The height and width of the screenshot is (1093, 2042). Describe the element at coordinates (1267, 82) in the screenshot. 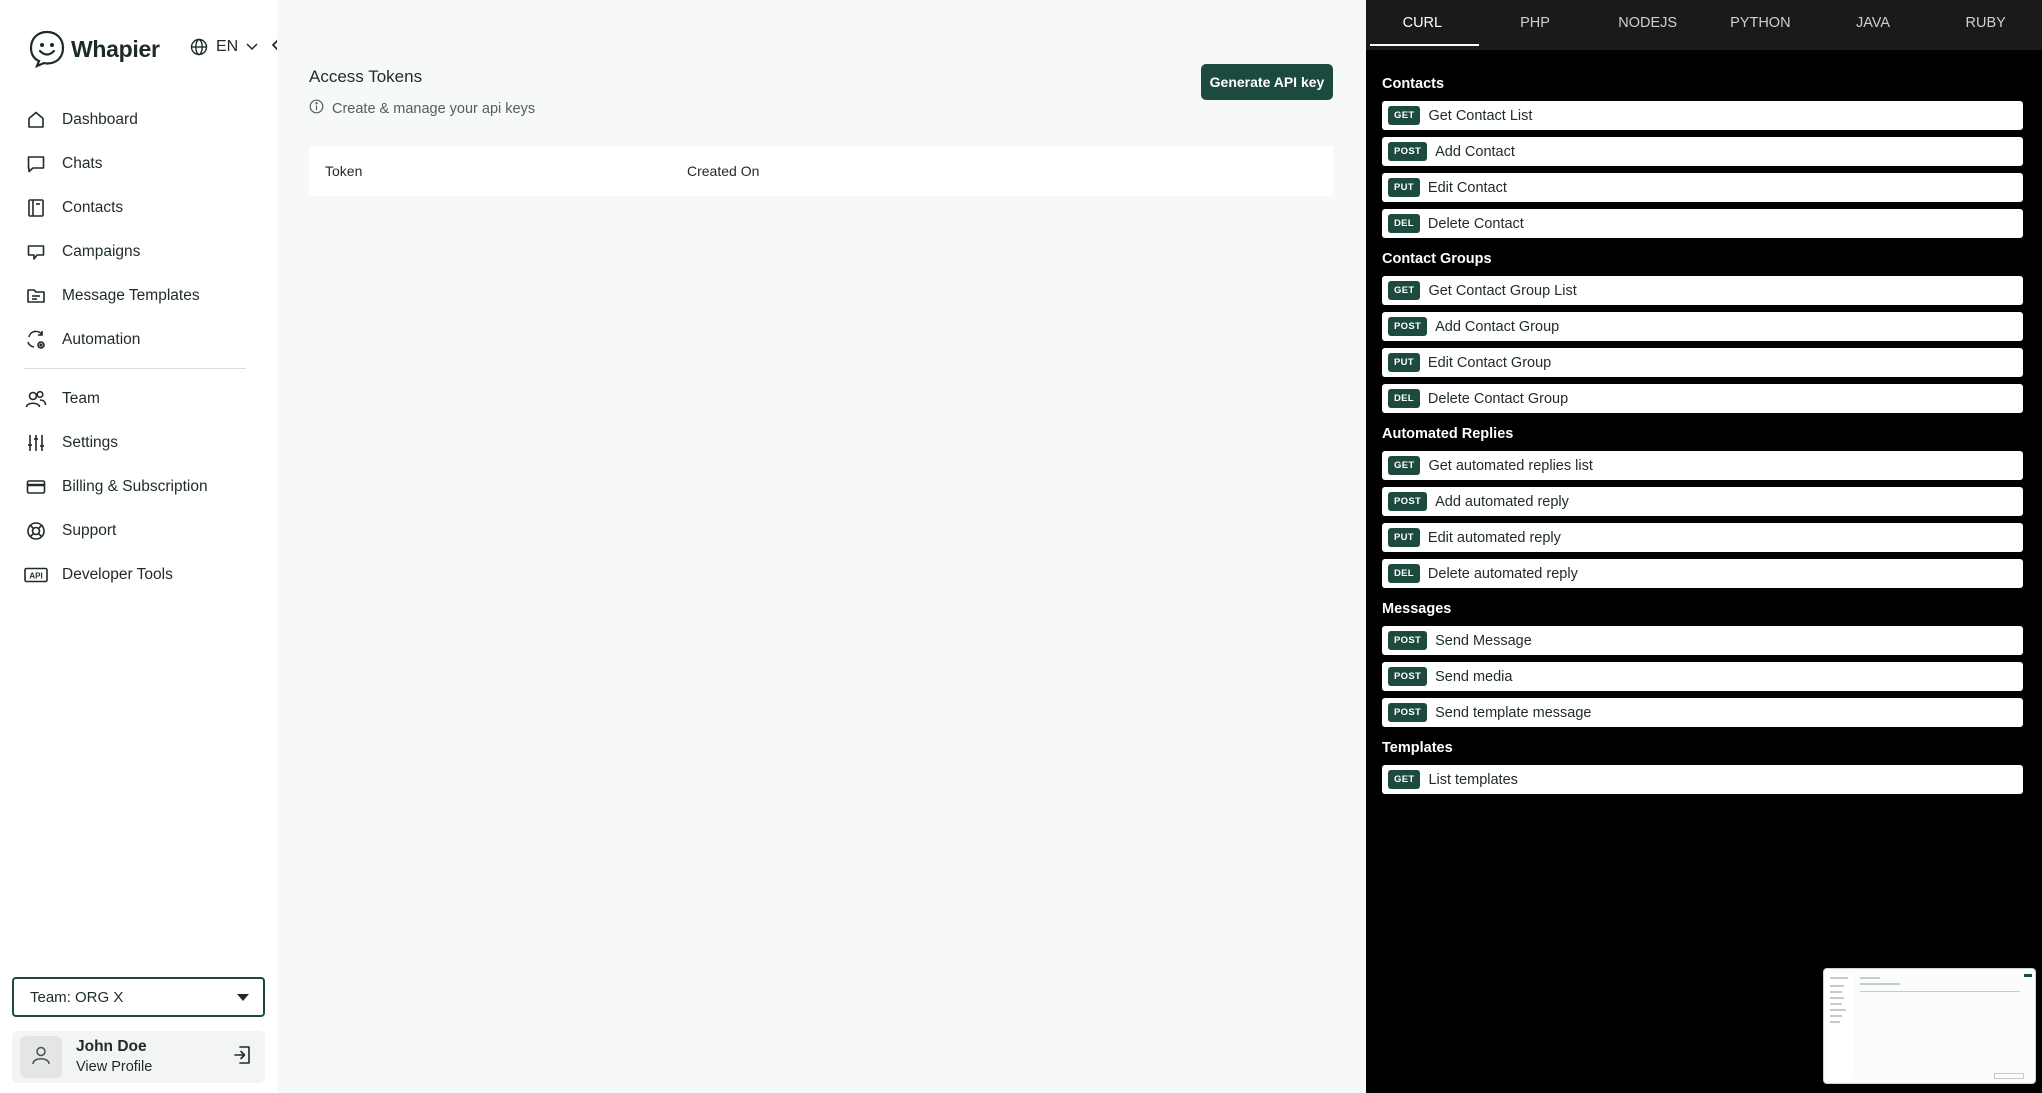

I see `generate-api-key-button: Generate API key` at that location.